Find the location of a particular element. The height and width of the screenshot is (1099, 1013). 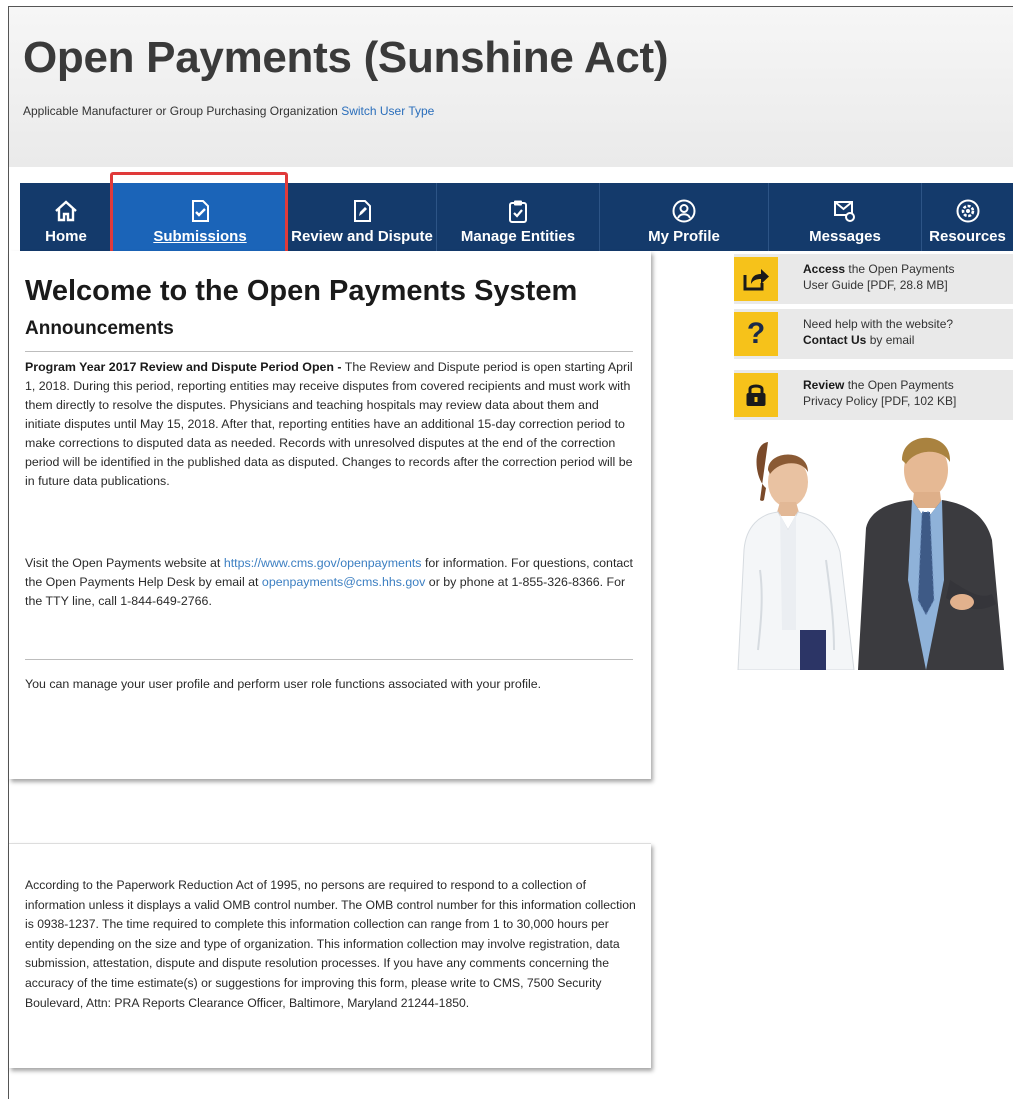

nav-review-dispute: Review and Dispute is located at coordinates (362, 217).